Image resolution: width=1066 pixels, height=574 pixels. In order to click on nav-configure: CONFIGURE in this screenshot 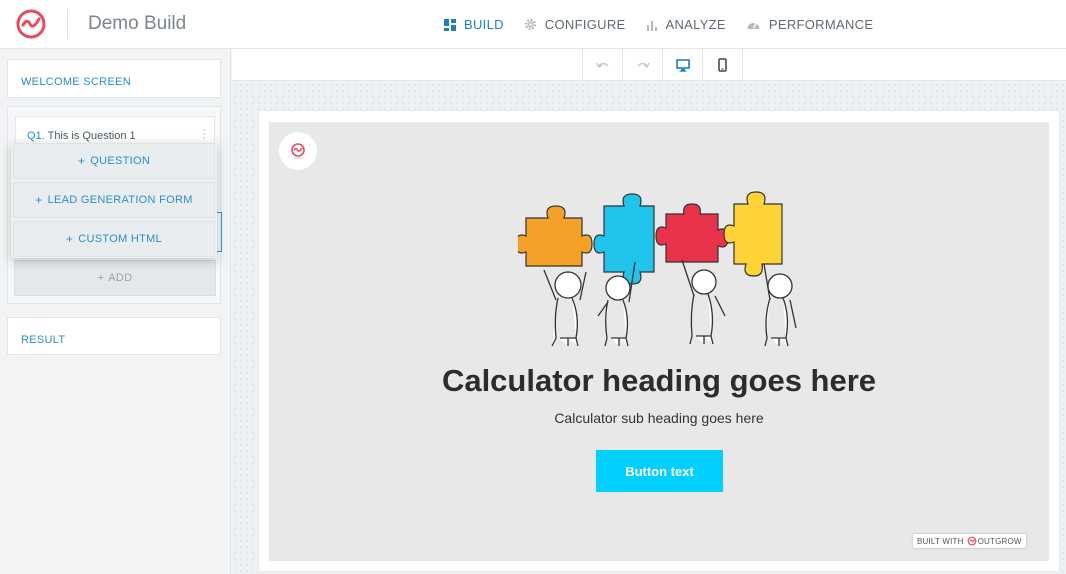, I will do `click(575, 24)`.